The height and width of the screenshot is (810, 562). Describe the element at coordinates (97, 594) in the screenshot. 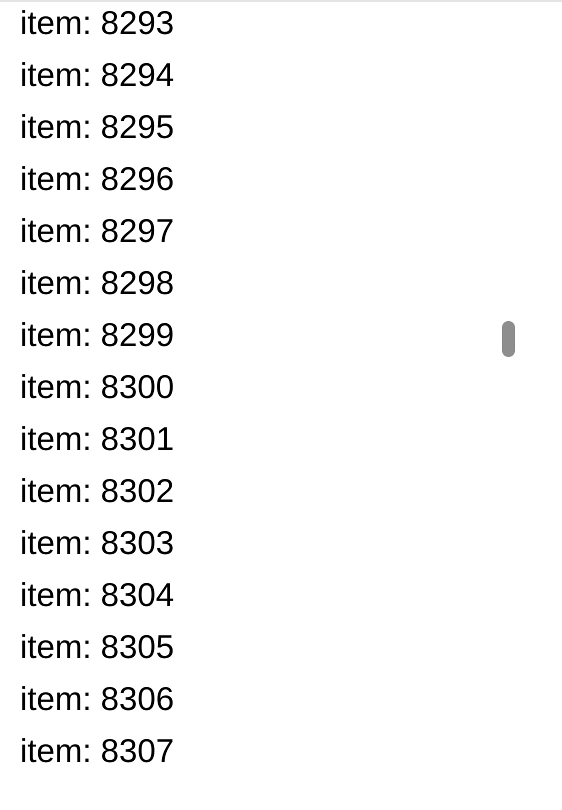

I see `list-item: item: 8304` at that location.